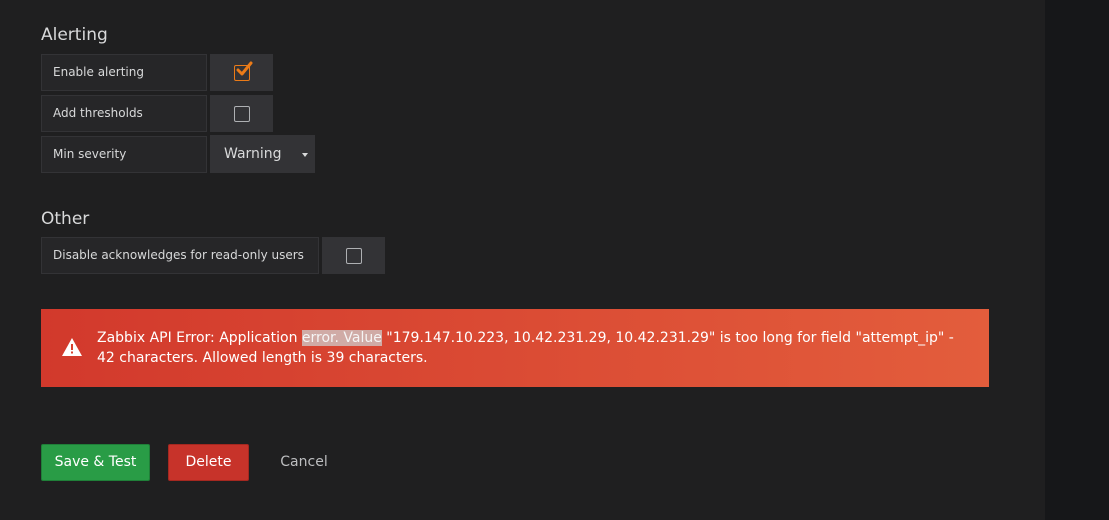 The image size is (1109, 520). What do you see at coordinates (74, 35) in the screenshot?
I see `alerting-section-title: Alerting` at bounding box center [74, 35].